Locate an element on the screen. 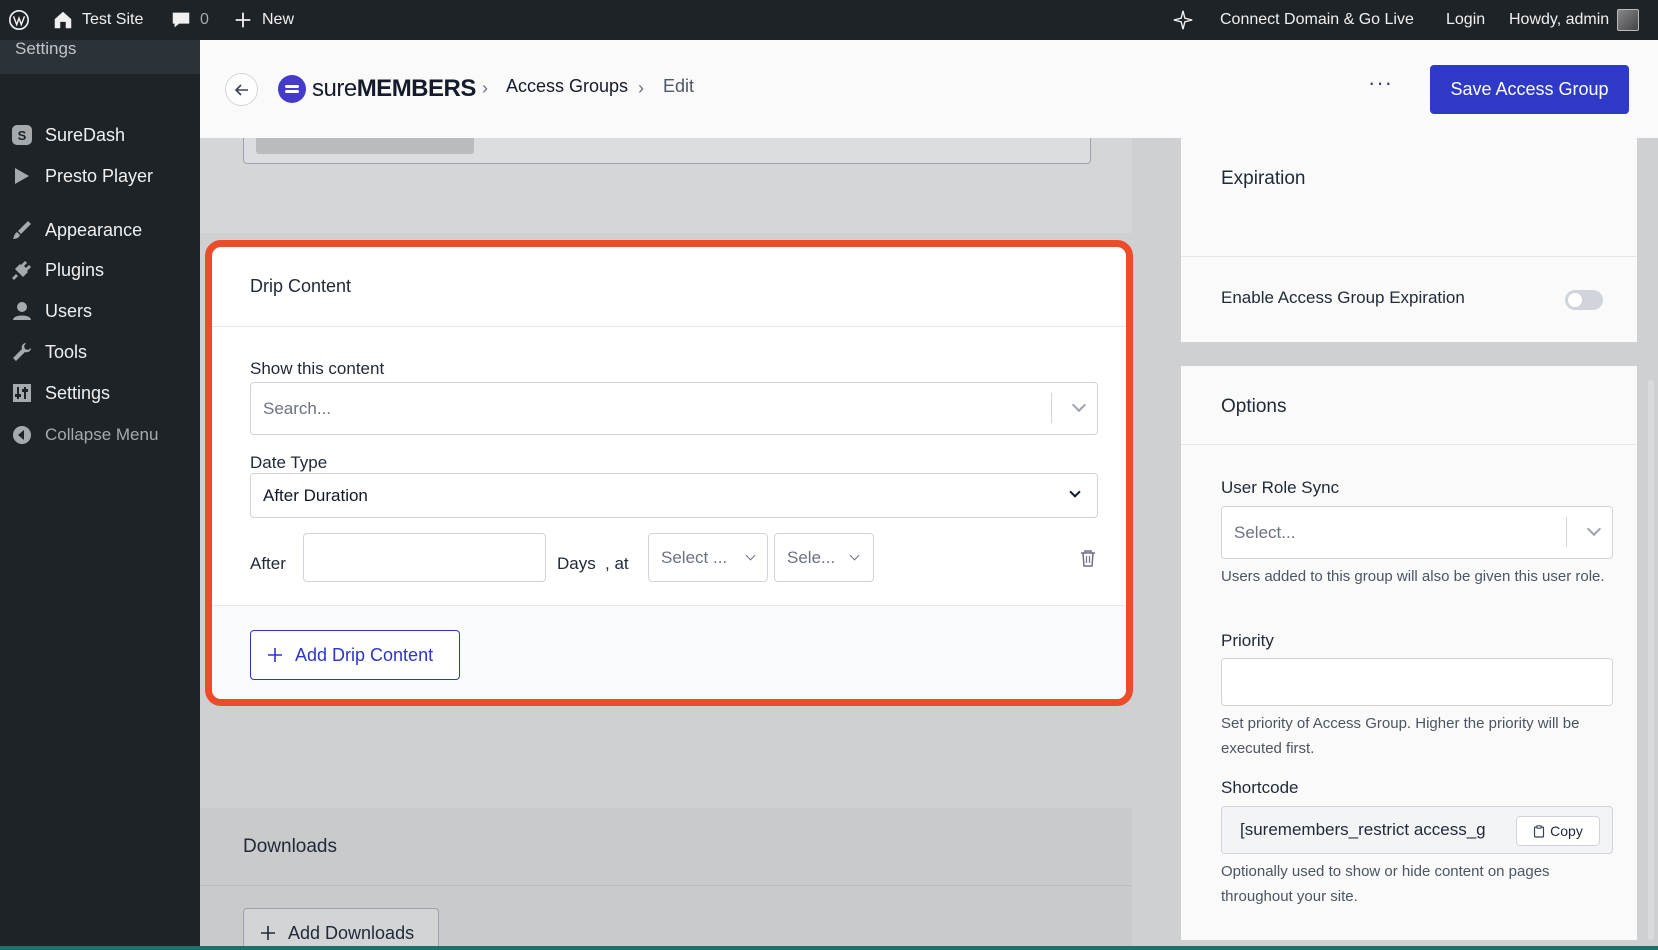 This screenshot has width=1658, height=950. date-type-label: Date Type is located at coordinates (289, 462).